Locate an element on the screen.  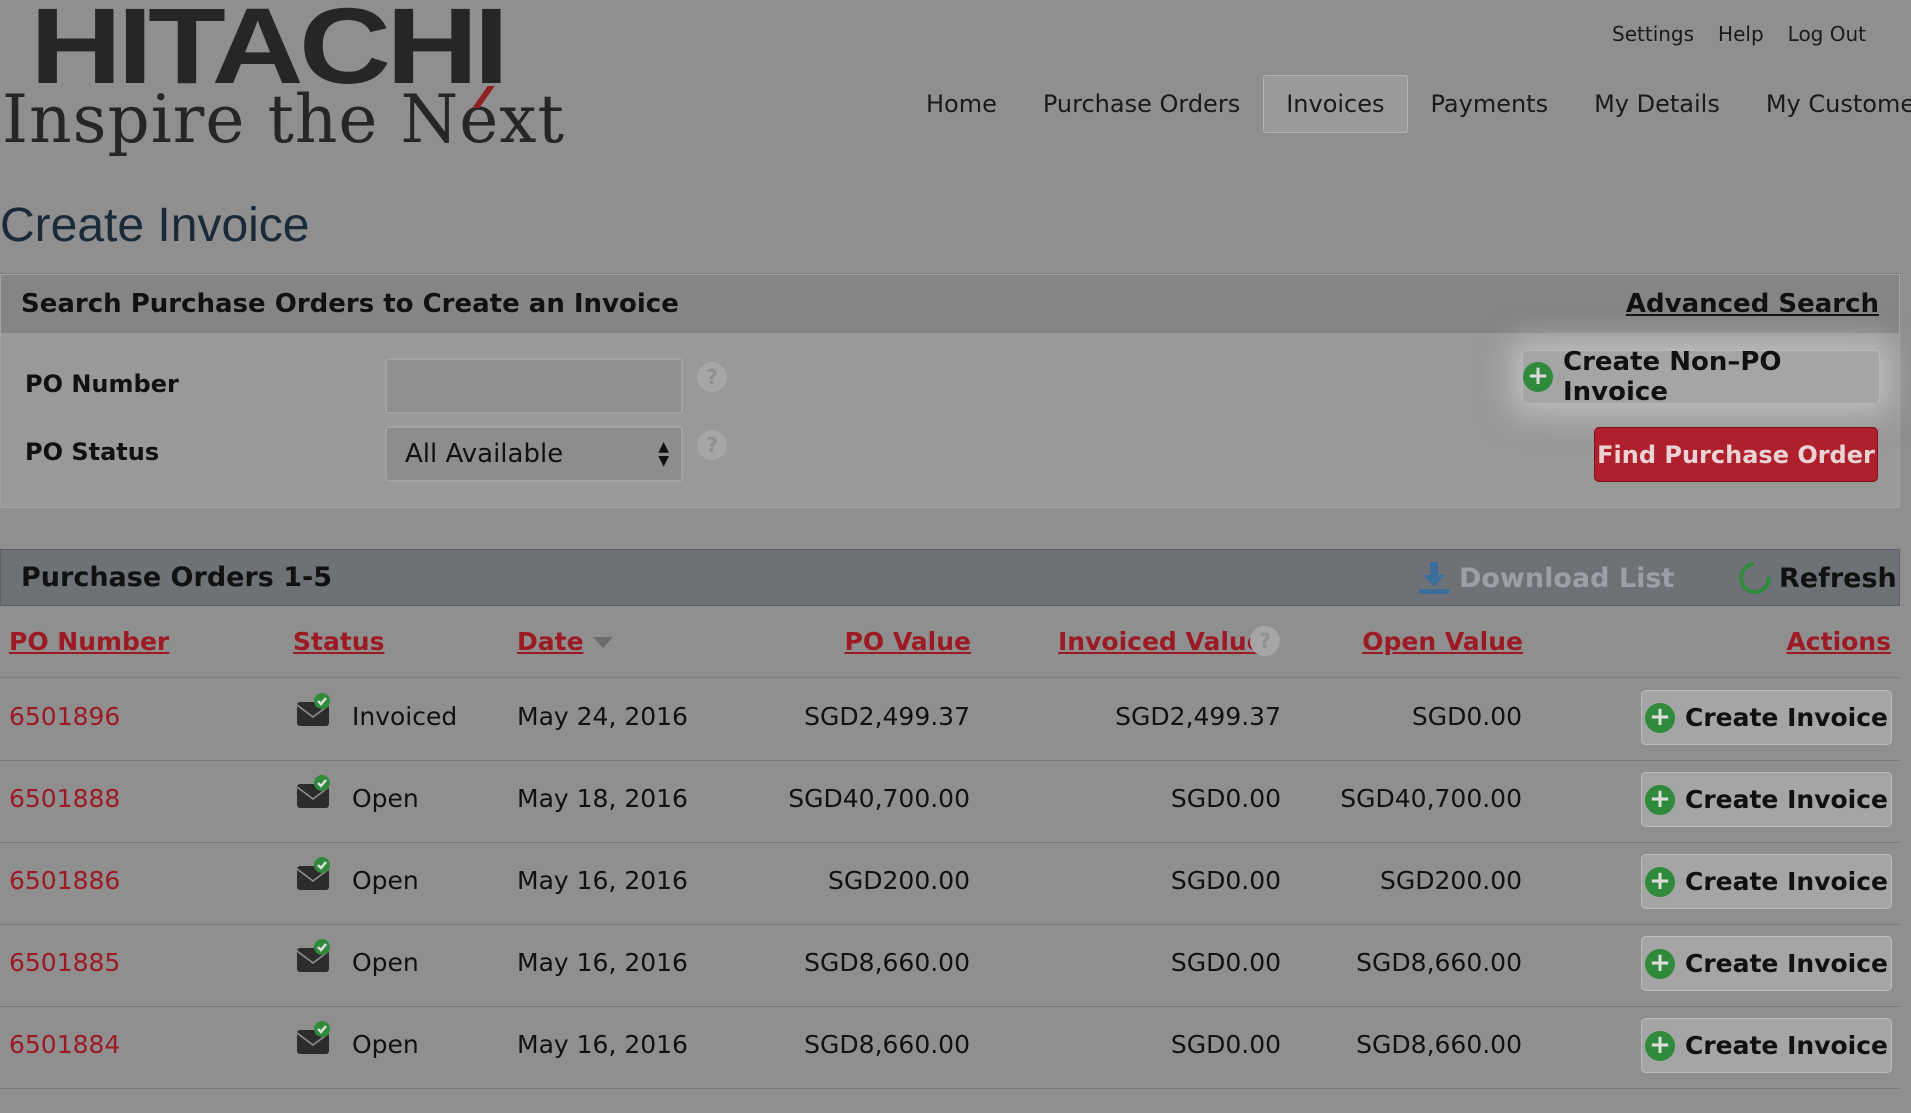
po-number-help-icon: ? is located at coordinates (712, 377).